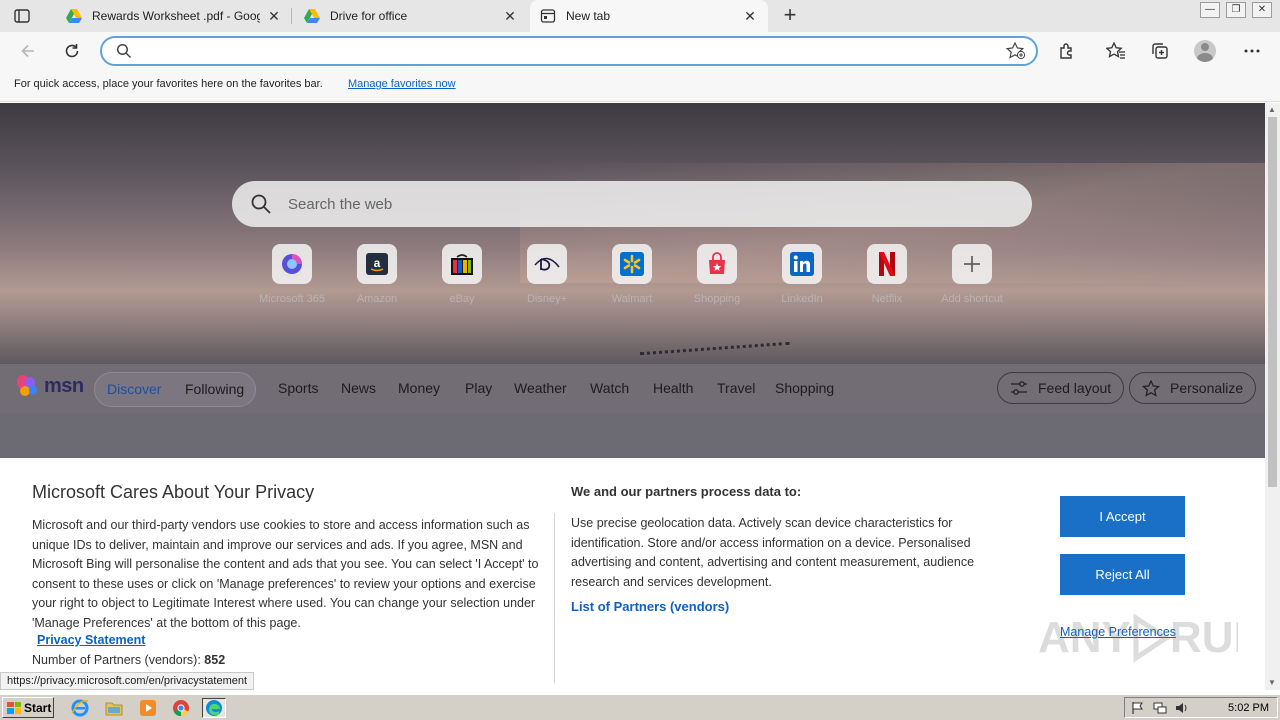  What do you see at coordinates (134, 389) in the screenshot?
I see `tab-discover: Discover` at bounding box center [134, 389].